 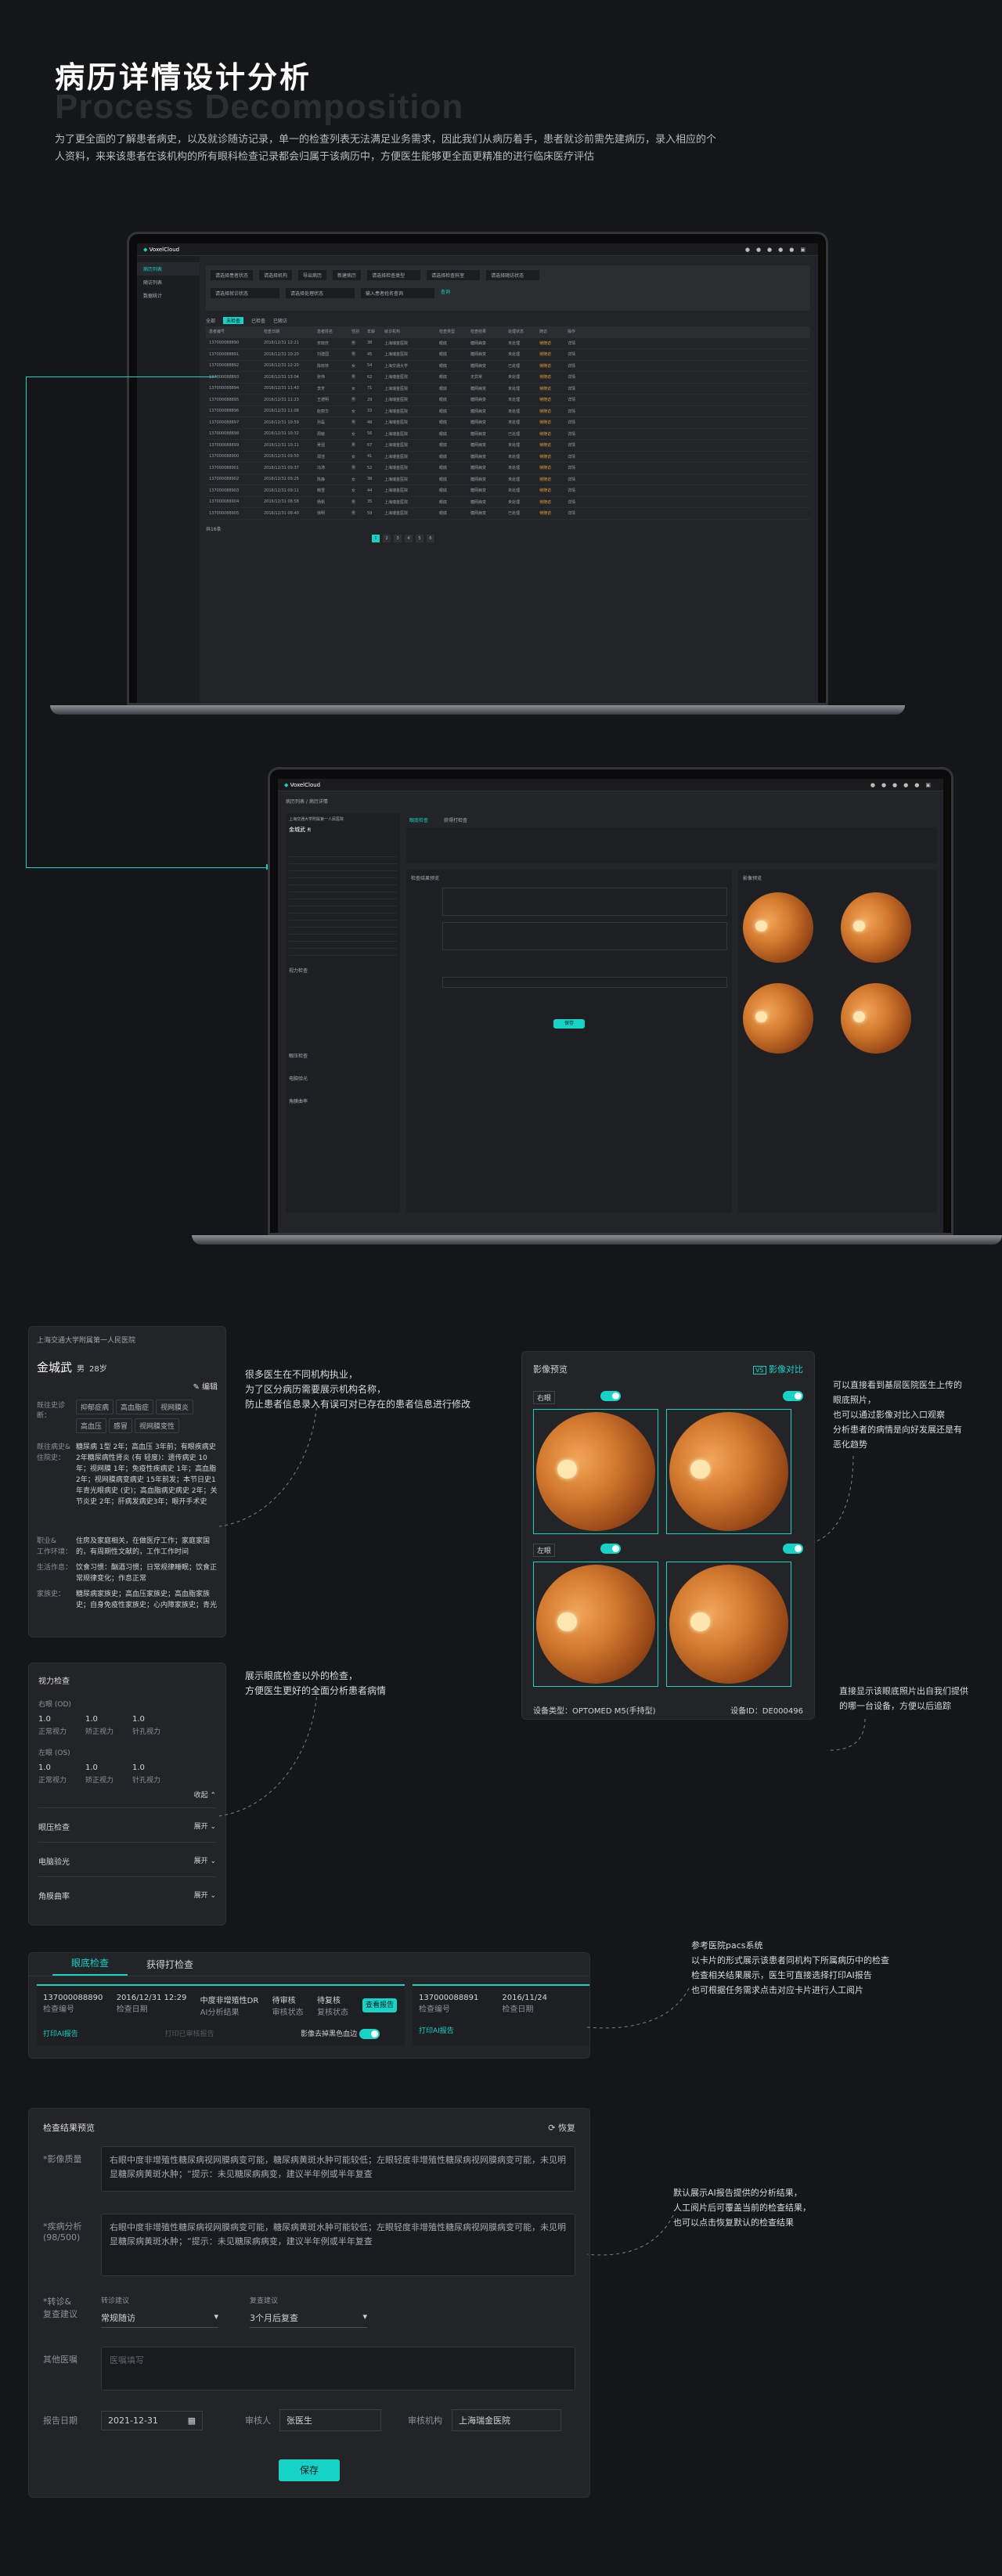 What do you see at coordinates (409, 538) in the screenshot?
I see `page-button: 4` at bounding box center [409, 538].